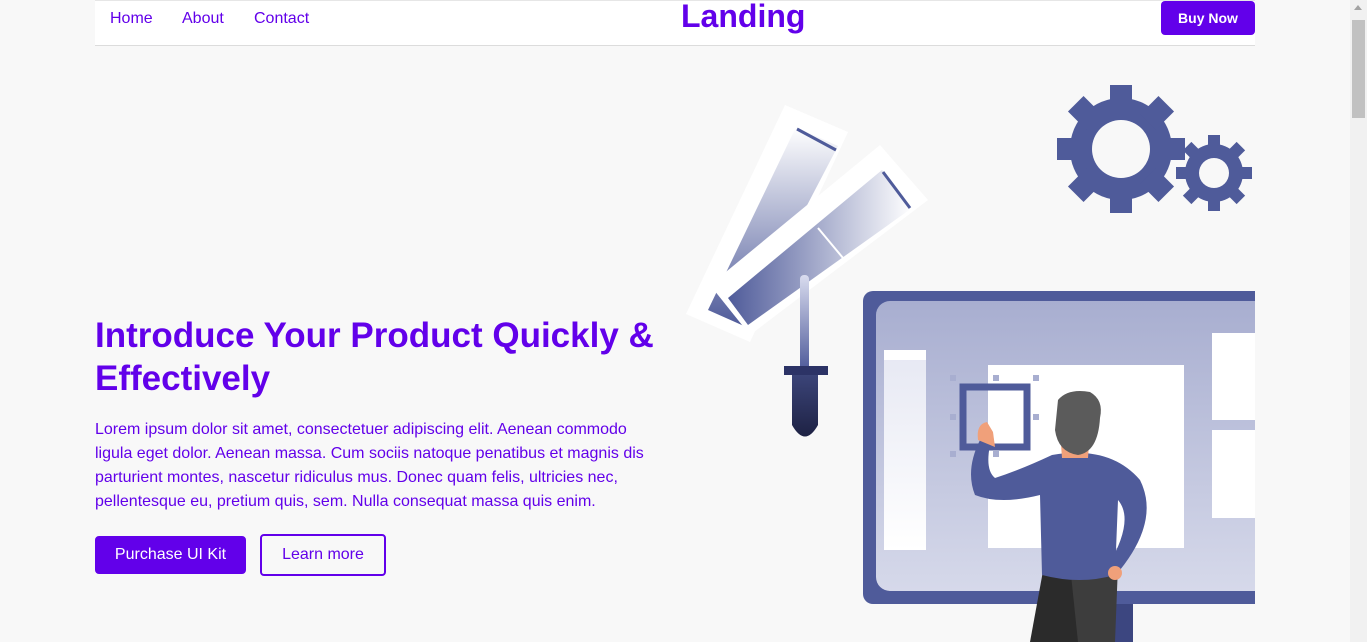 This screenshot has width=1367, height=642. I want to click on nav-link-contact: Contact, so click(281, 19).